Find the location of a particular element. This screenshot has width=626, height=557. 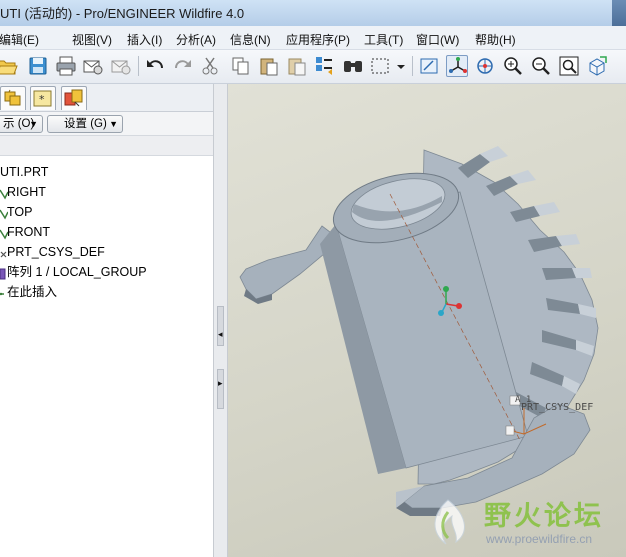

tree-item-insert-here: 在此插入 is located at coordinates (106, 292).